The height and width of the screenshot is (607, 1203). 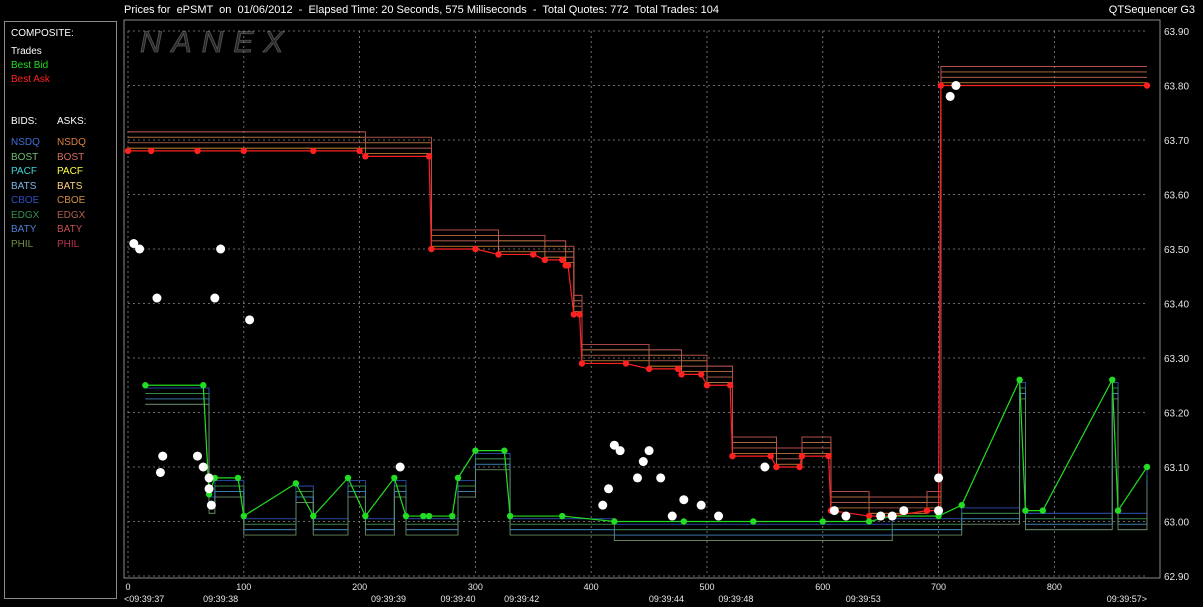 I want to click on y-tick-label: 63.00, so click(x=1176, y=523).